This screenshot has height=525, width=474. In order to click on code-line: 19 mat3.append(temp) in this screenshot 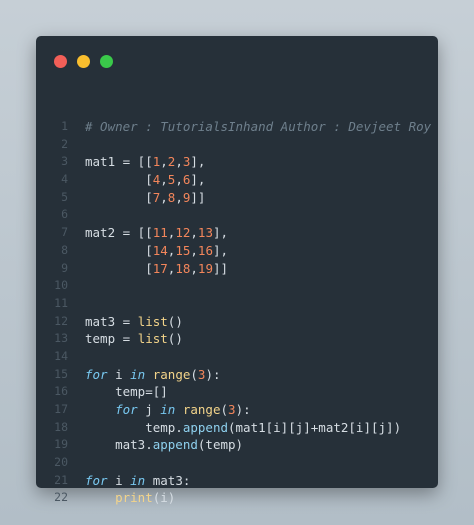, I will do `click(237, 445)`.